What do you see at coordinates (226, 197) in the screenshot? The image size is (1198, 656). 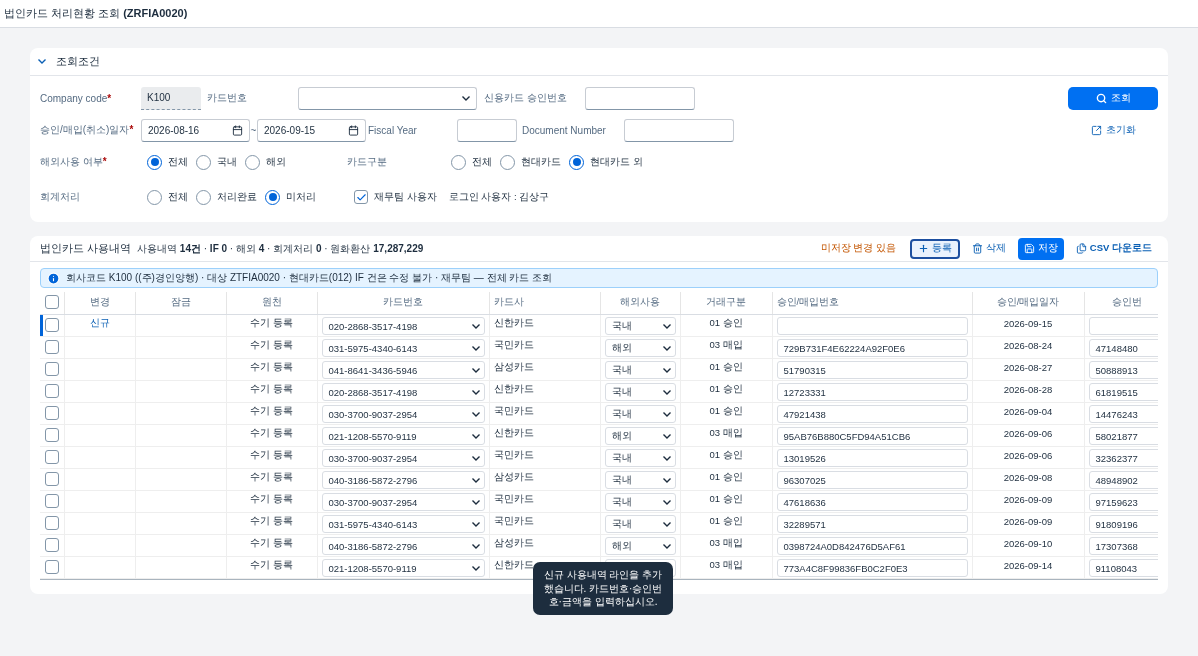 I see `radio-option: 처리완료` at bounding box center [226, 197].